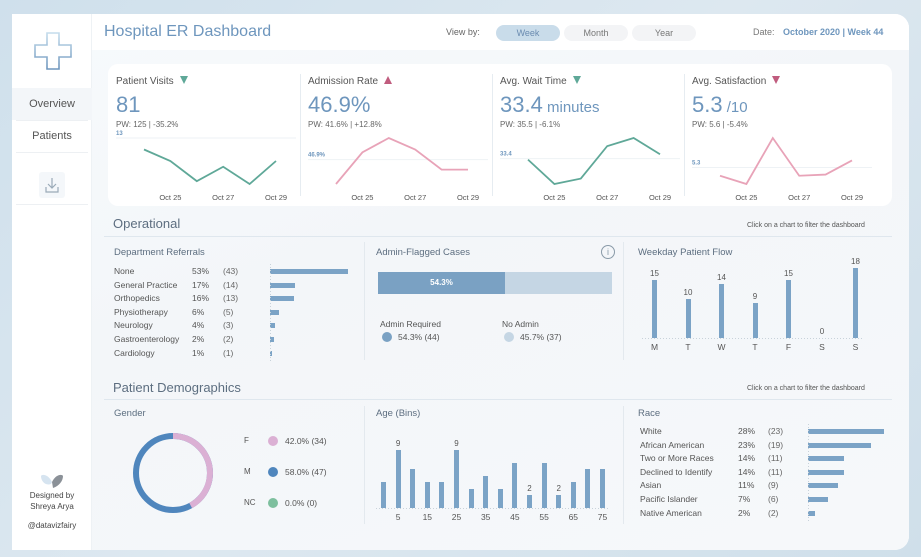  Describe the element at coordinates (52, 204) in the screenshot. I see `sidebar-divider` at that location.